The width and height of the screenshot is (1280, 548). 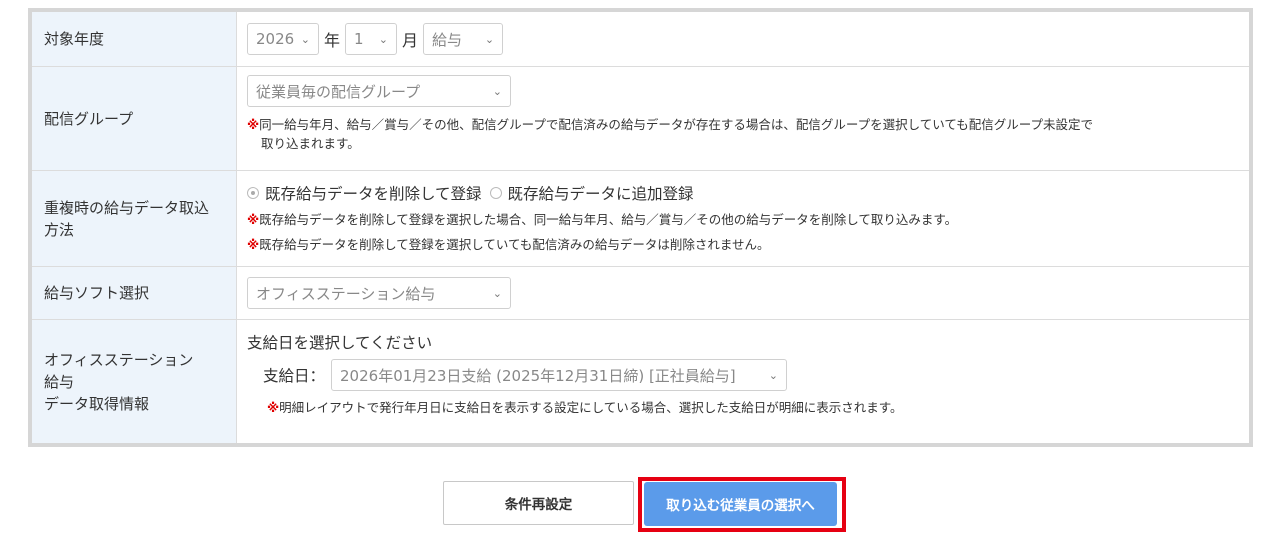 What do you see at coordinates (253, 193) in the screenshot?
I see `radio-delete-existing` at bounding box center [253, 193].